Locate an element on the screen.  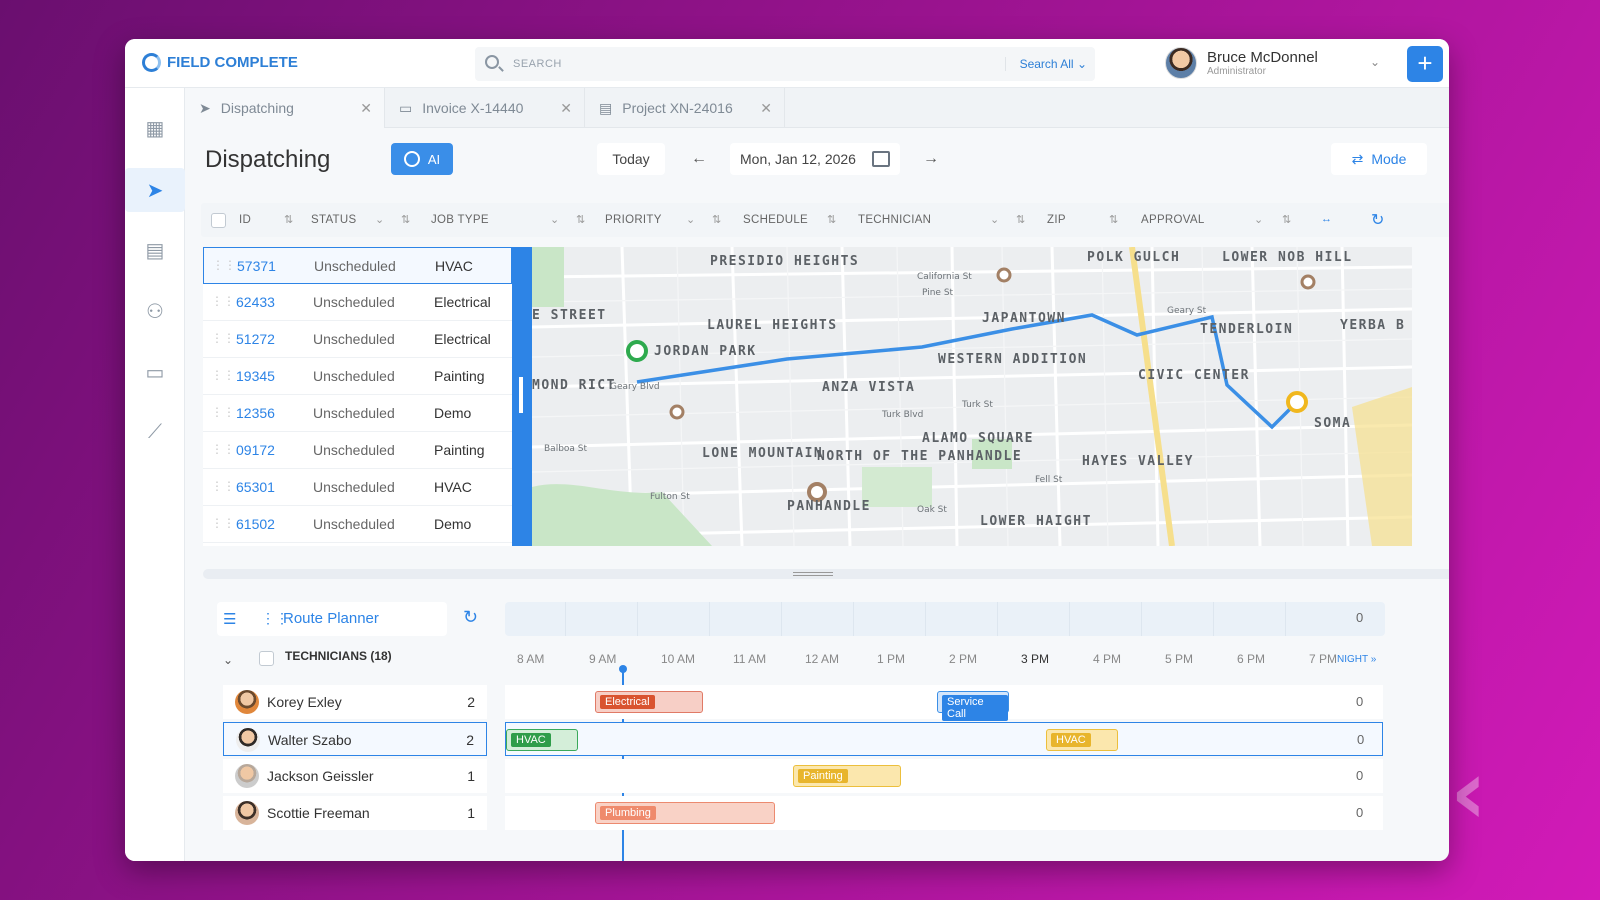
user-menu: Bruce McDonnel Administrator ⌄ is located at coordinates (1272, 63).